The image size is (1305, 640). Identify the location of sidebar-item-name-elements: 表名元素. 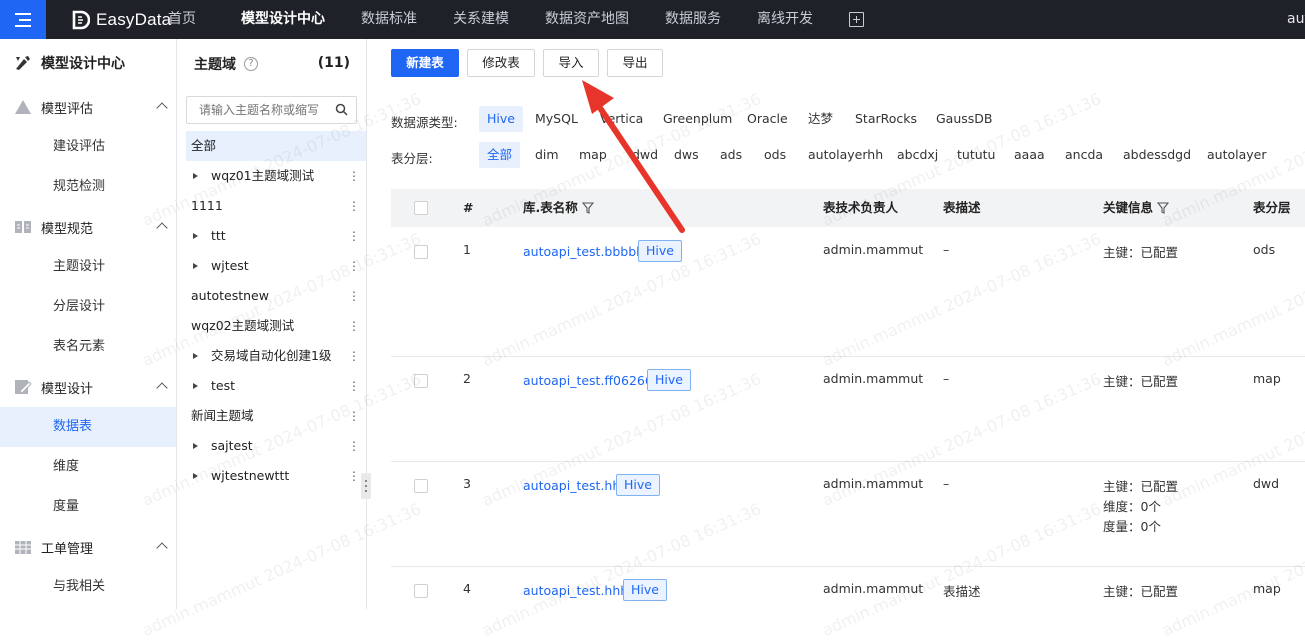
(88, 347).